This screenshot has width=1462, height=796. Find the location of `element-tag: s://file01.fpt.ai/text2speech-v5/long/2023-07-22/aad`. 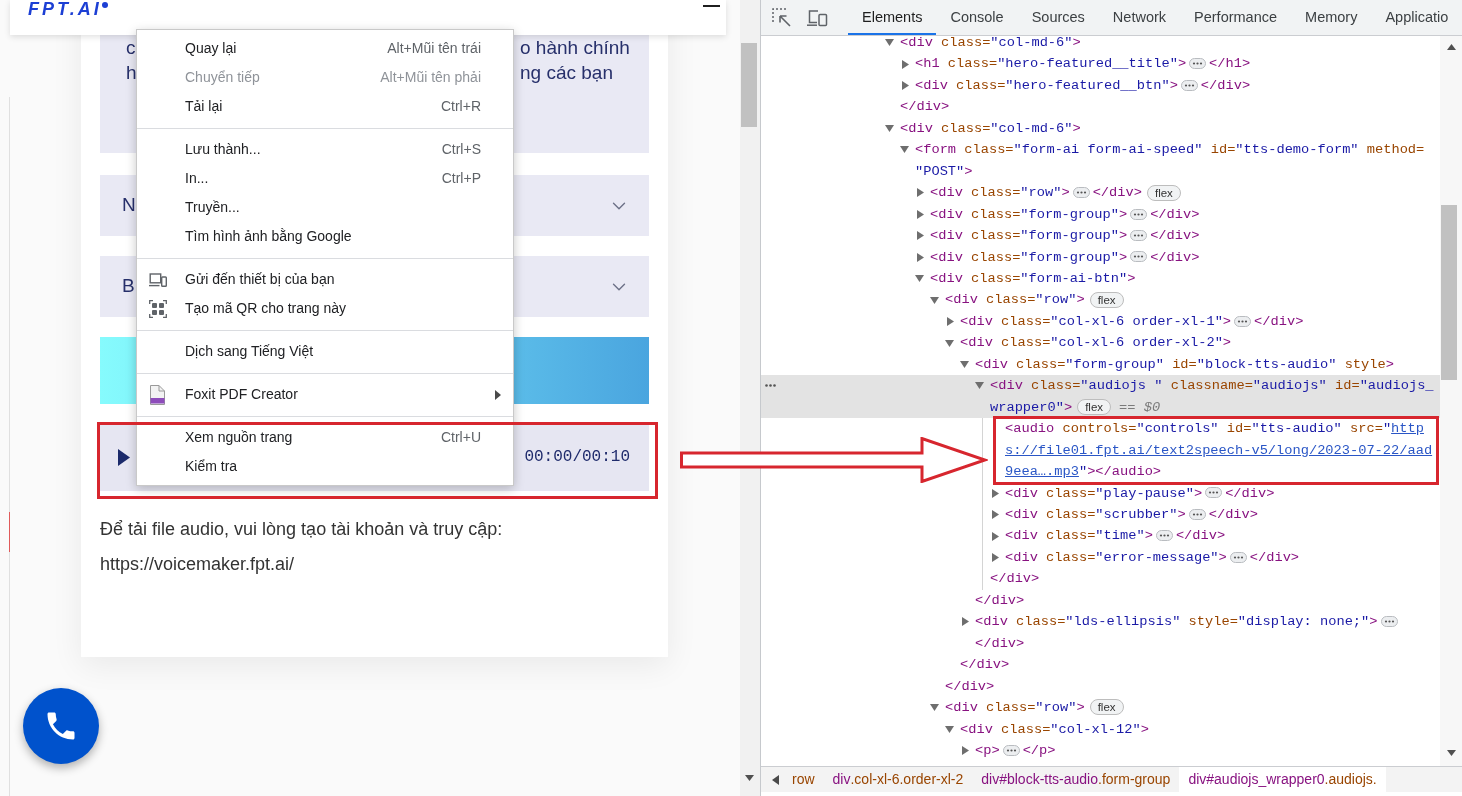

element-tag: s://file01.fpt.ai/text2speech-v5/long/2023-07-22/aad is located at coordinates (1219, 450).